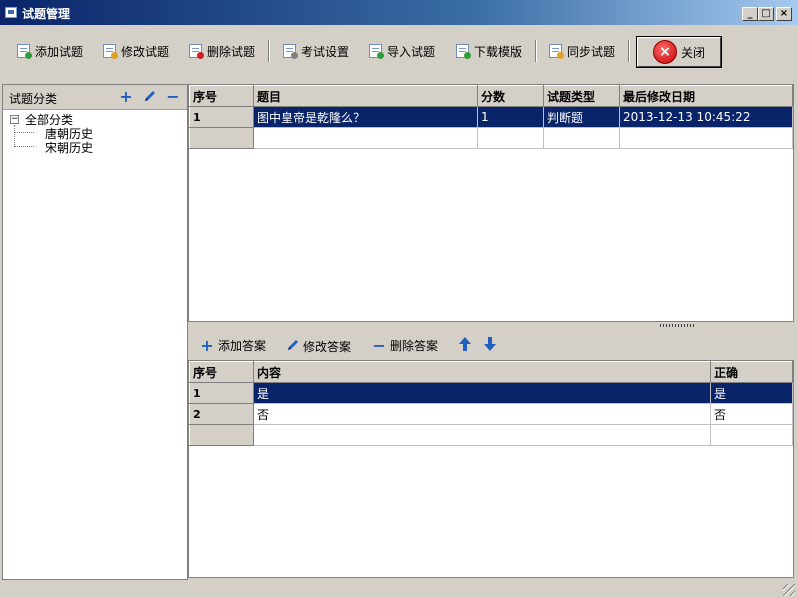  I want to click on splitter, so click(491, 326).